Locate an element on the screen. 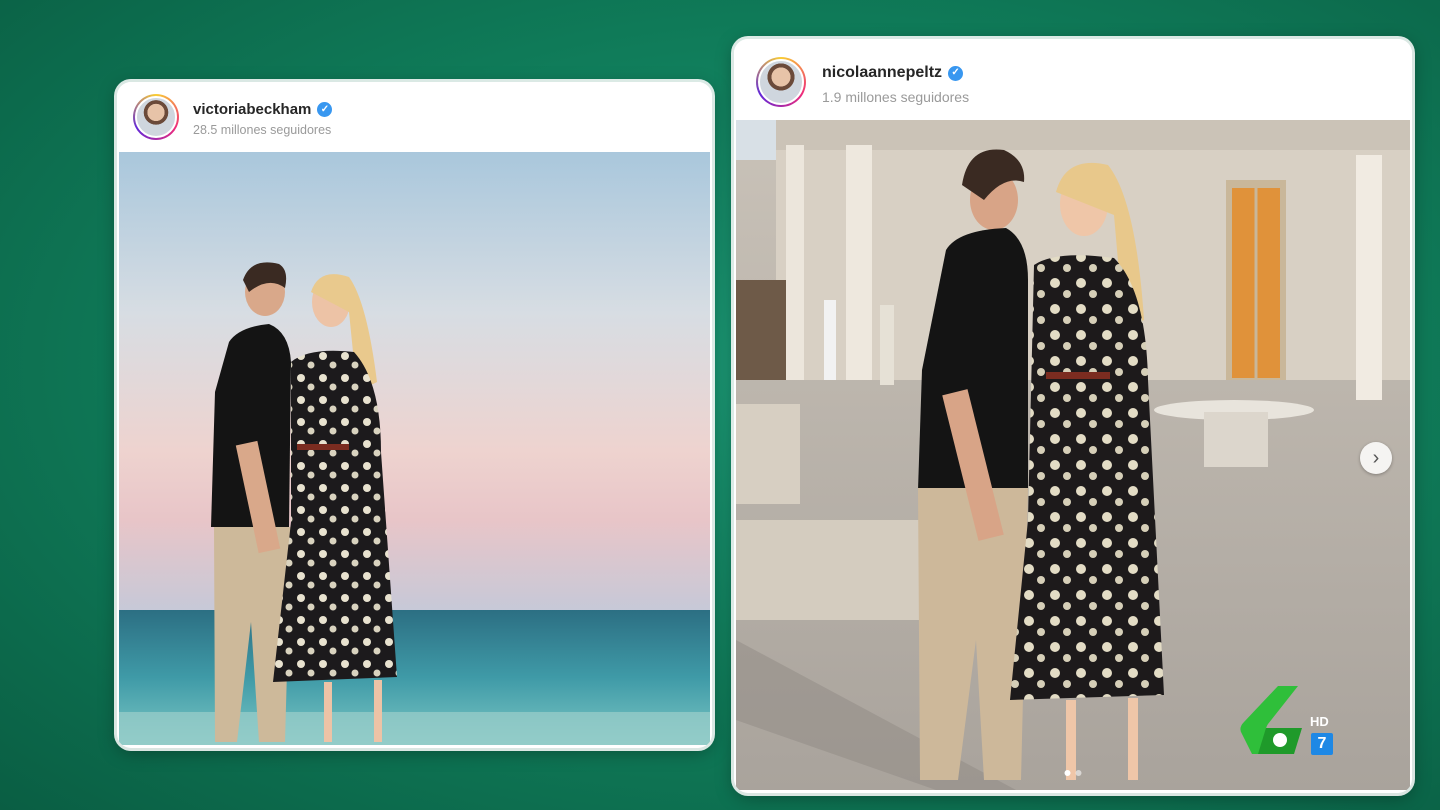 The width and height of the screenshot is (1440, 810). post-username: victoriabeckham ✓ is located at coordinates (263, 109).